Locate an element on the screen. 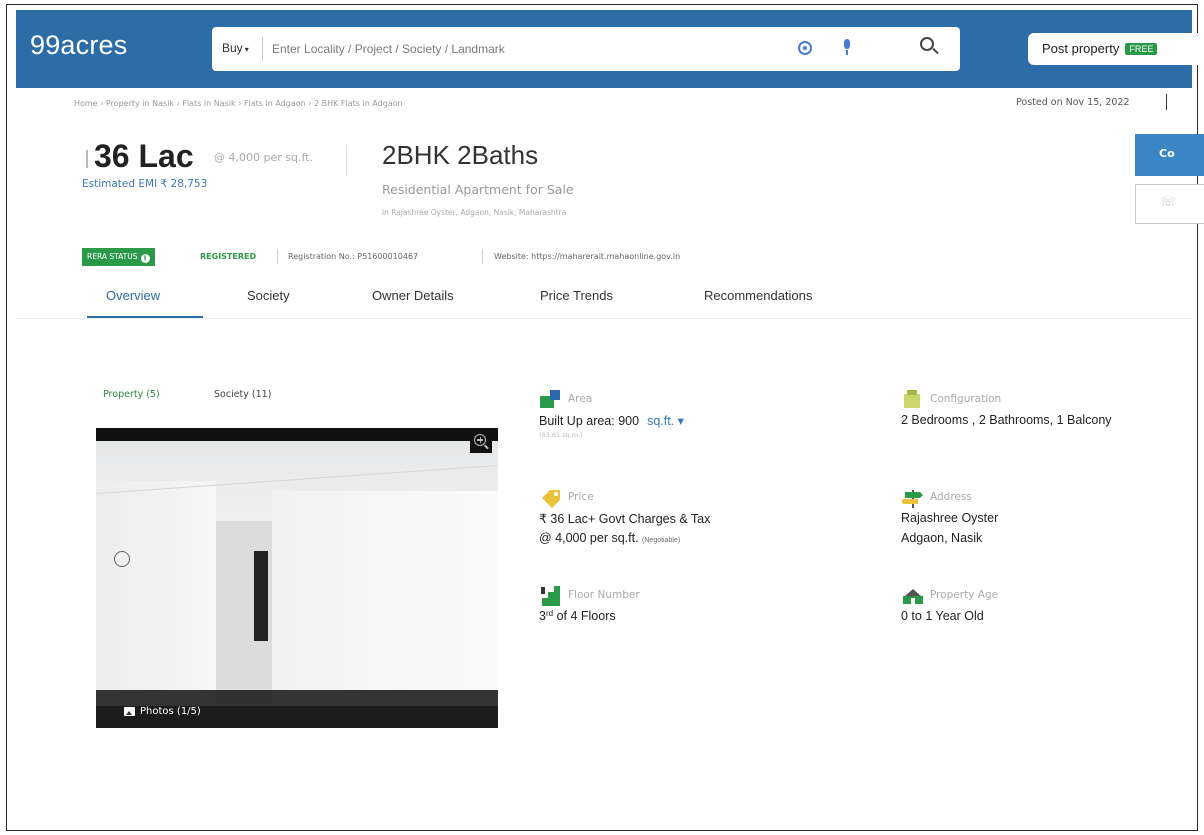 The height and width of the screenshot is (835, 1204). address-label: Address is located at coordinates (951, 497).